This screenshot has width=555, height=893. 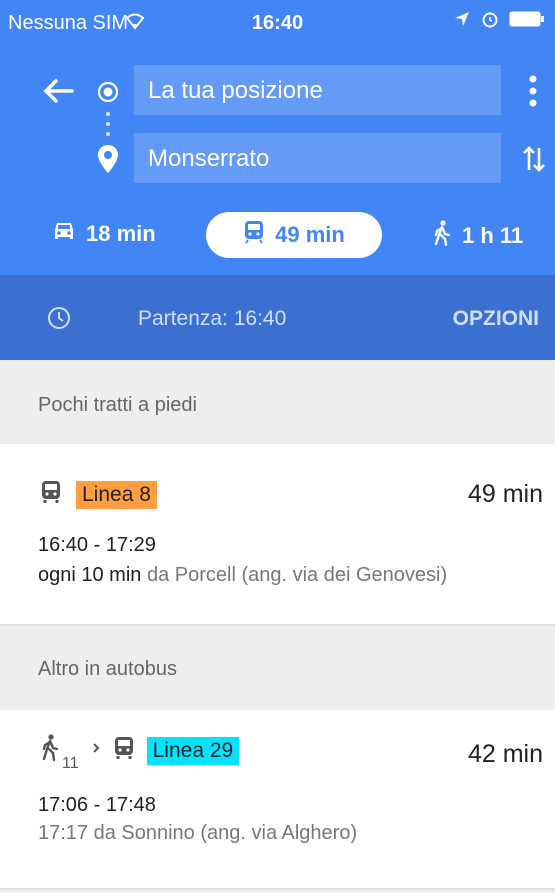 I want to click on chevron-right-icon, so click(x=96, y=750).